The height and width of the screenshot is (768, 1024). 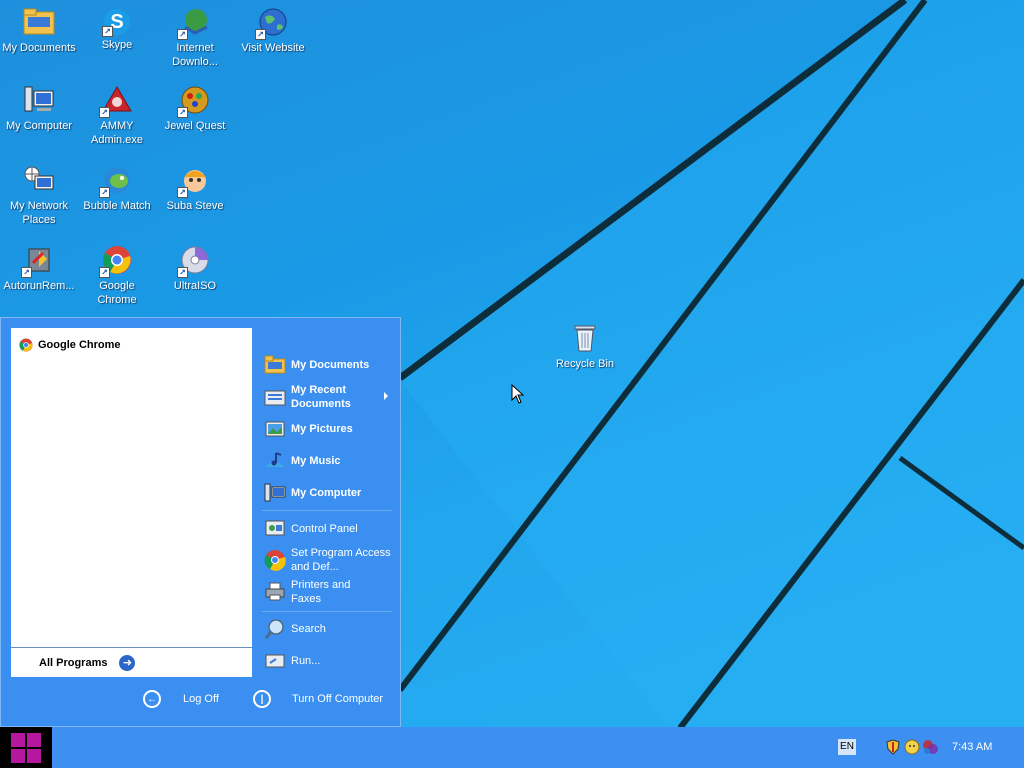 I want to click on desktop-icon-label: Jewel Quest, so click(x=195, y=126).